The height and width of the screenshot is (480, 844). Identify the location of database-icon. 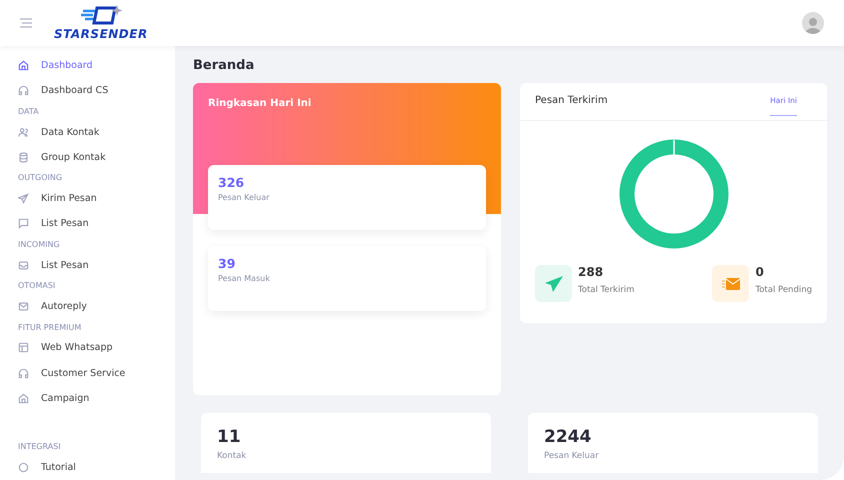
(23, 157).